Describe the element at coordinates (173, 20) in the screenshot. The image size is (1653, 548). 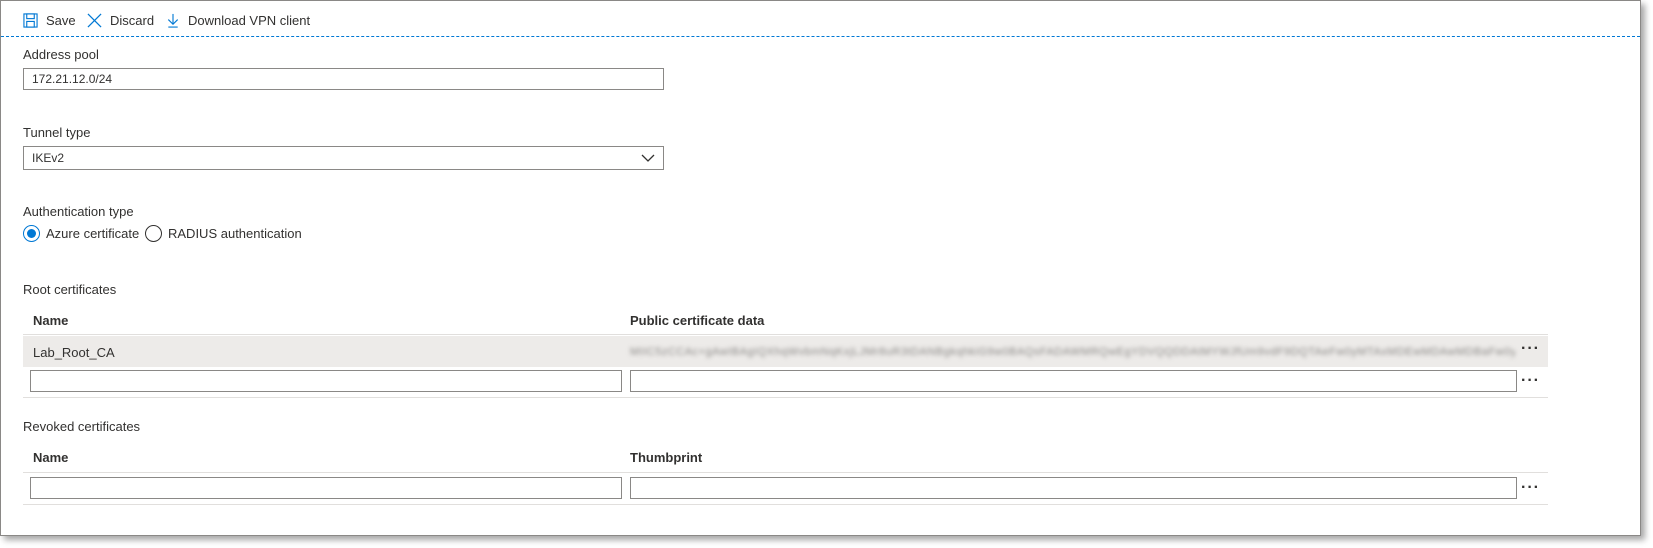
I see `download-icon` at that location.